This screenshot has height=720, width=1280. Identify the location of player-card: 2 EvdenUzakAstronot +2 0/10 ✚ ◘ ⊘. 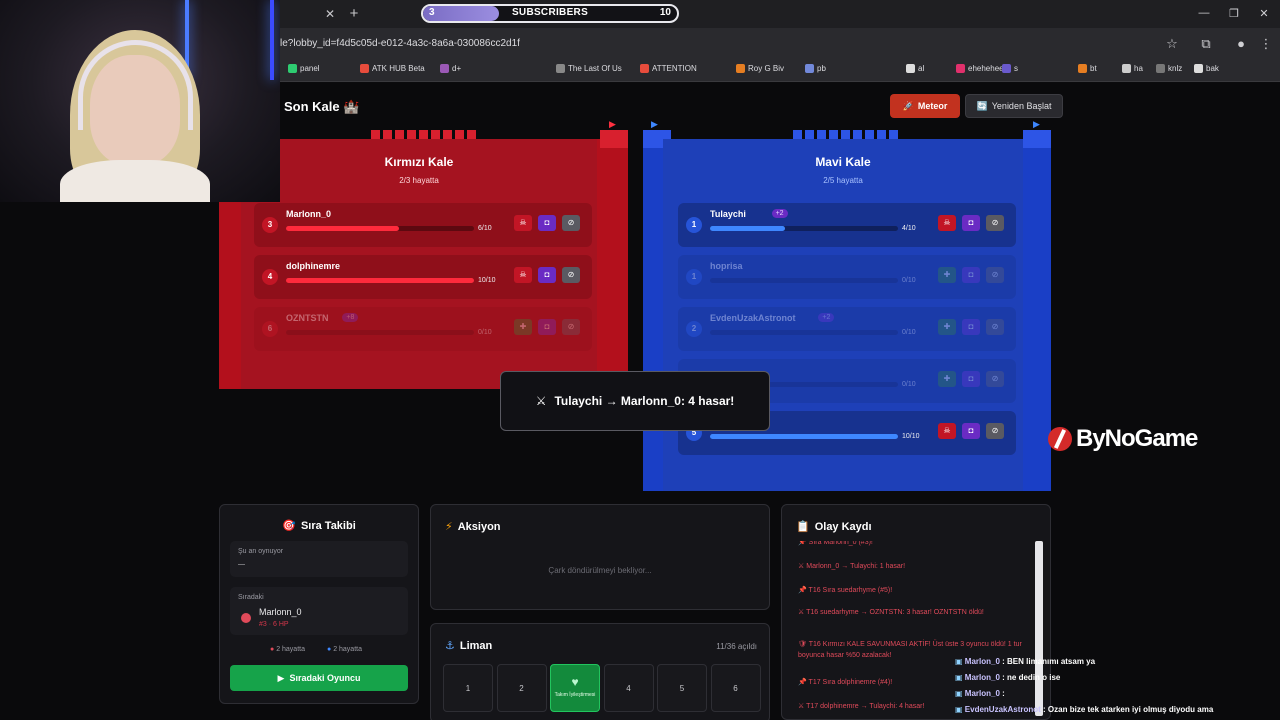
(847, 329).